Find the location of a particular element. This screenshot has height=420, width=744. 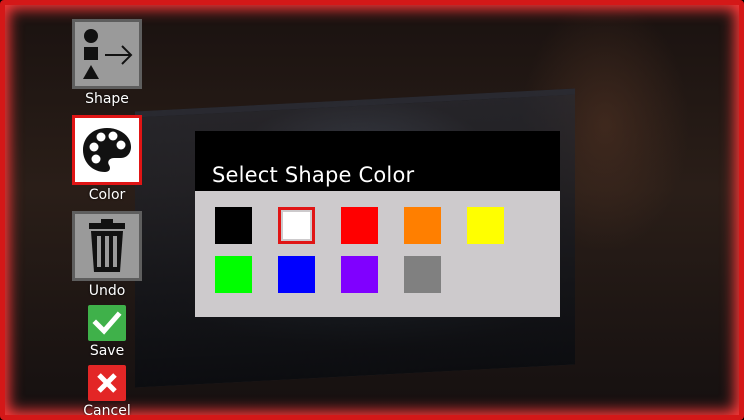

undo-tool-label: Undo is located at coordinates (107, 291).